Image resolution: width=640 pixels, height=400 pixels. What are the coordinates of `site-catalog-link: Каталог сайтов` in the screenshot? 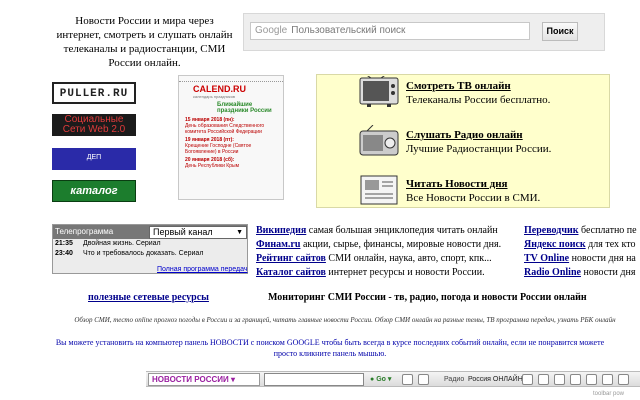 It's located at (291, 272).